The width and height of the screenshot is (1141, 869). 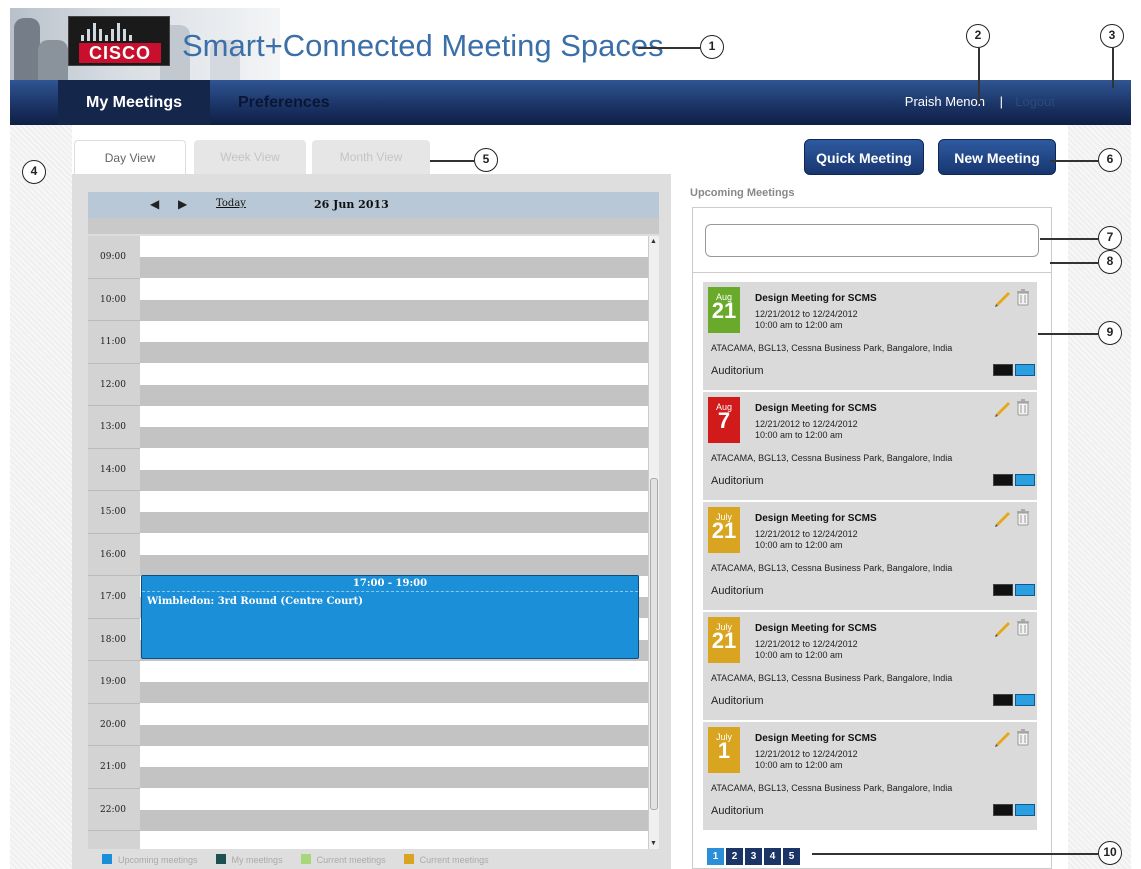 What do you see at coordinates (368, 809) in the screenshot?
I see `hour-row: 22:00` at bounding box center [368, 809].